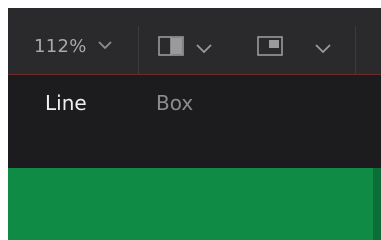  I want to click on tab-line: Line, so click(66, 103).